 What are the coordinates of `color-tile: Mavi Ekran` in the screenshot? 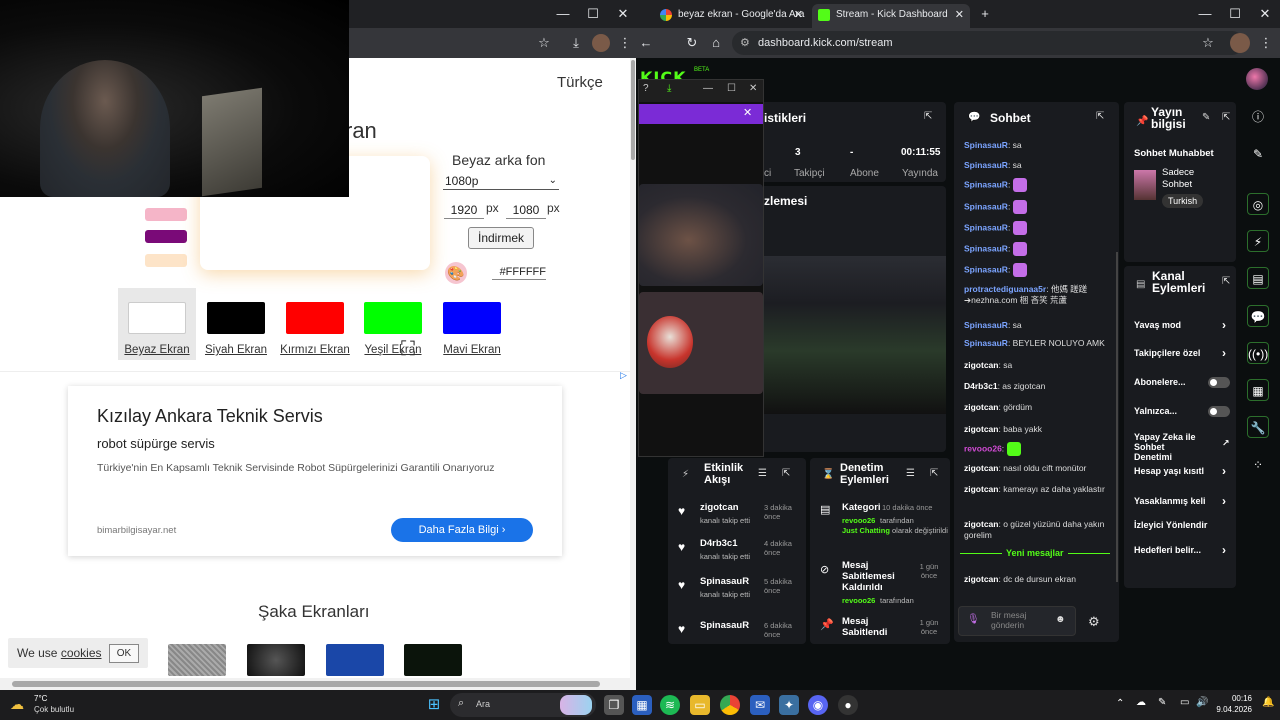 It's located at (472, 324).